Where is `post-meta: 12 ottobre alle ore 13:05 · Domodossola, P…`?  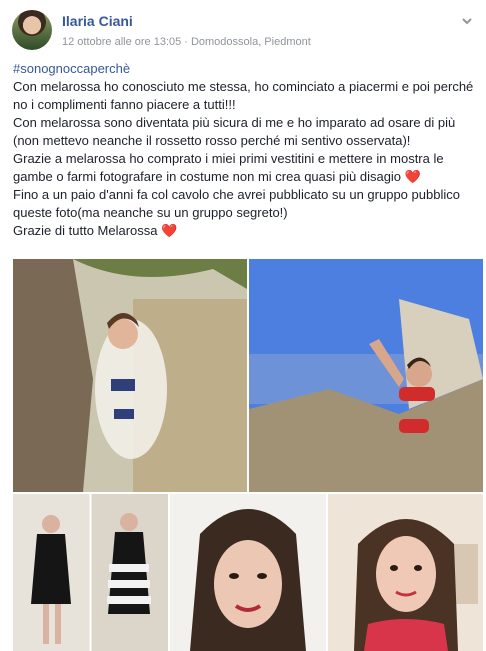 post-meta: 12 ottobre alle ore 13:05 · Domodossola, P… is located at coordinates (186, 42).